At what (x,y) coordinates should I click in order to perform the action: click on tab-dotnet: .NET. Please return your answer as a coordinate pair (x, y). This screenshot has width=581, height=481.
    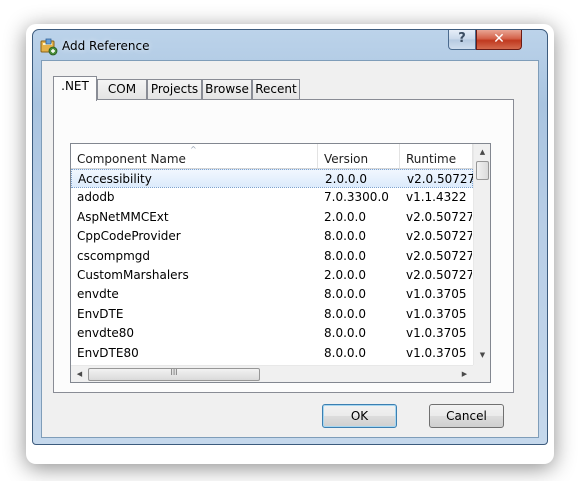
    Looking at the image, I should click on (75, 88).